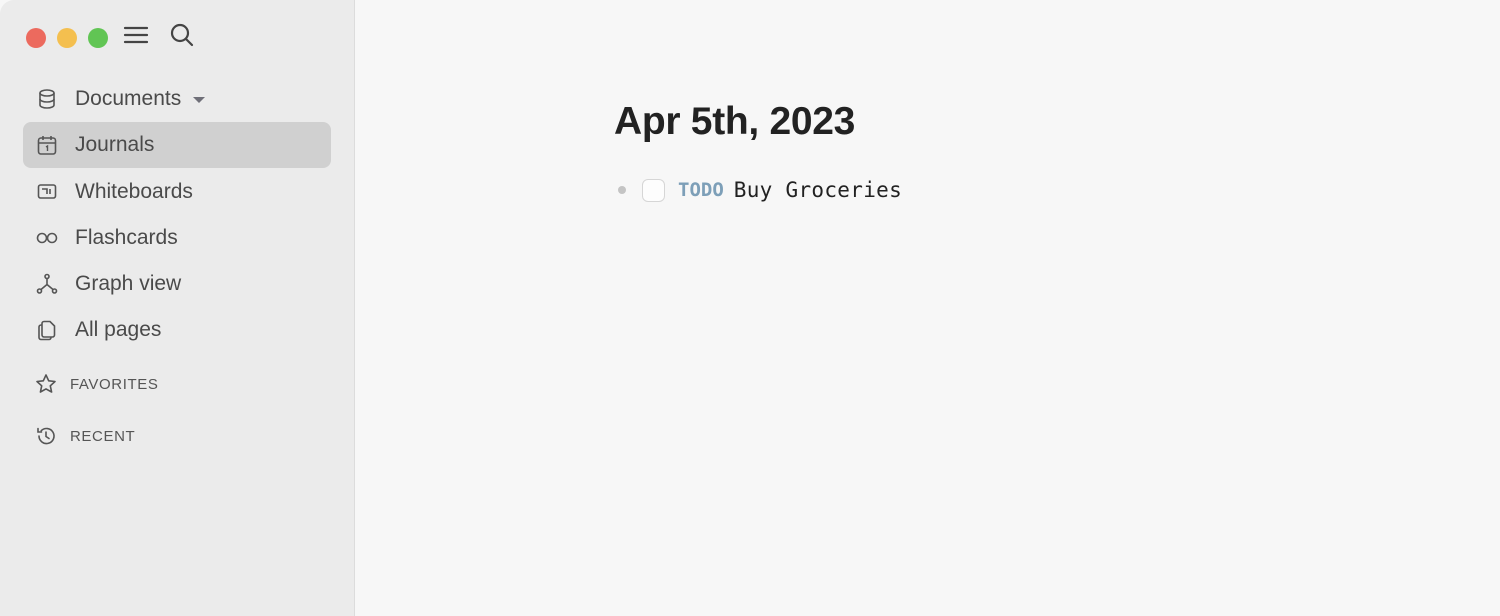  Describe the element at coordinates (114, 384) in the screenshot. I see `favorites-label: FAVORITES` at that location.